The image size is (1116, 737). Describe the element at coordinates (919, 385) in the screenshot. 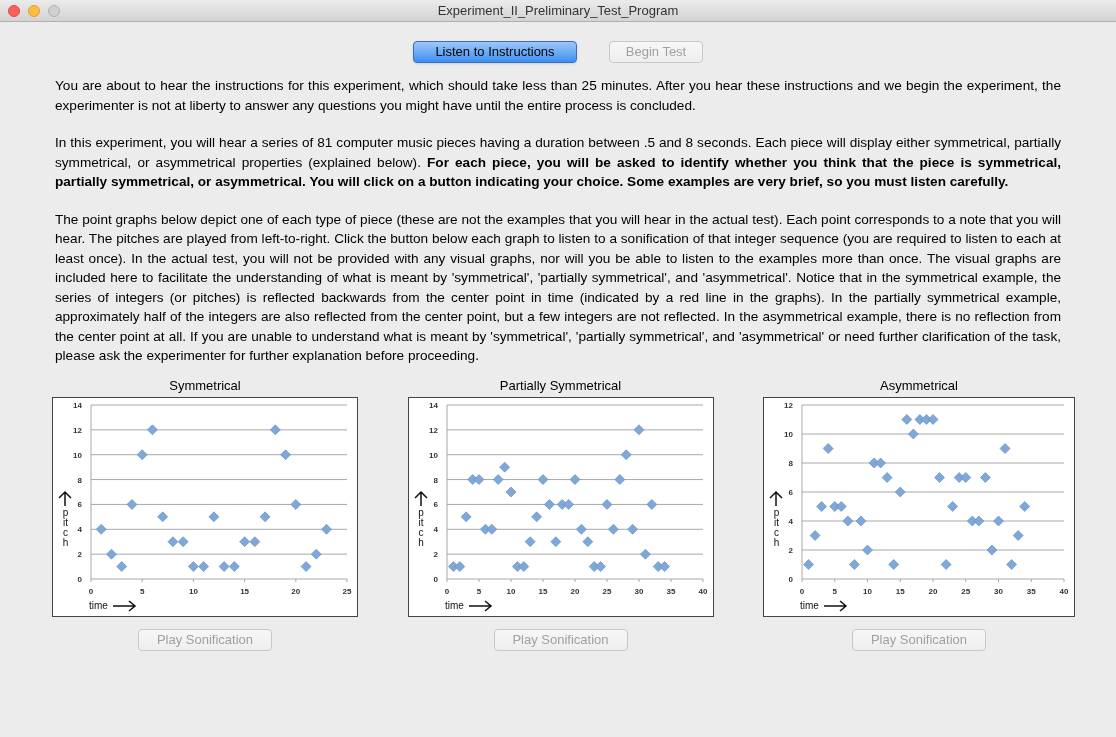

I see `chart-title: Asymmetrical` at that location.